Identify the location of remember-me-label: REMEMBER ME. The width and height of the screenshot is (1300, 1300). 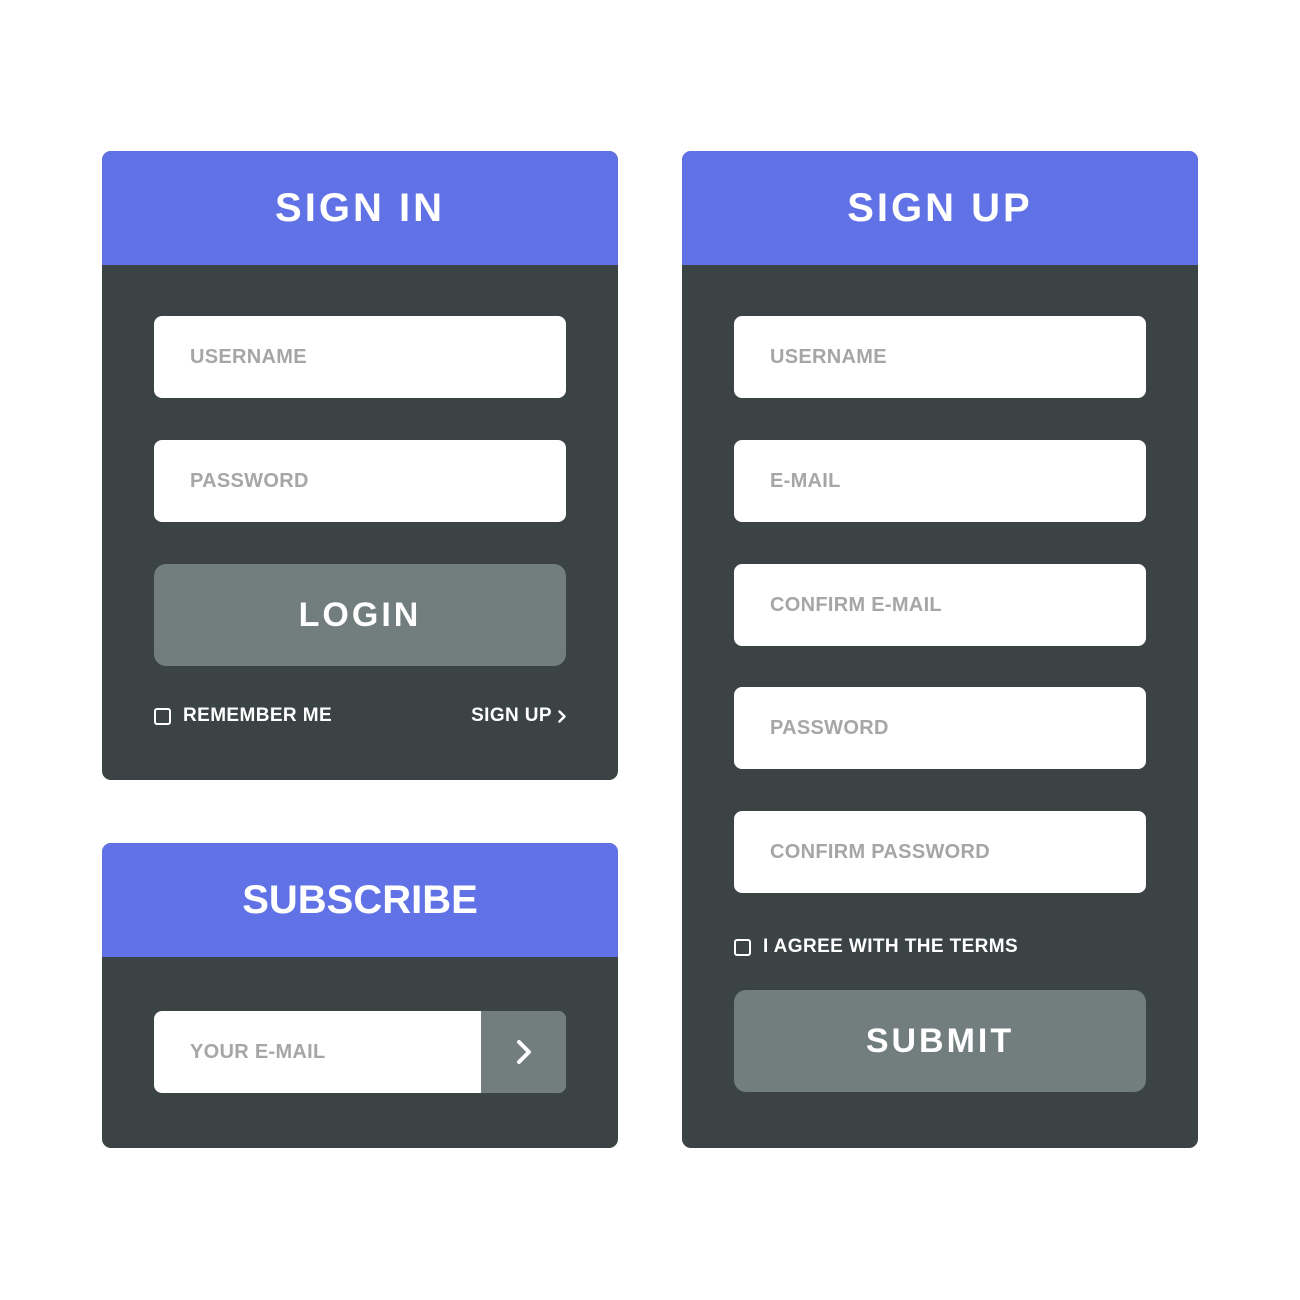
(258, 715).